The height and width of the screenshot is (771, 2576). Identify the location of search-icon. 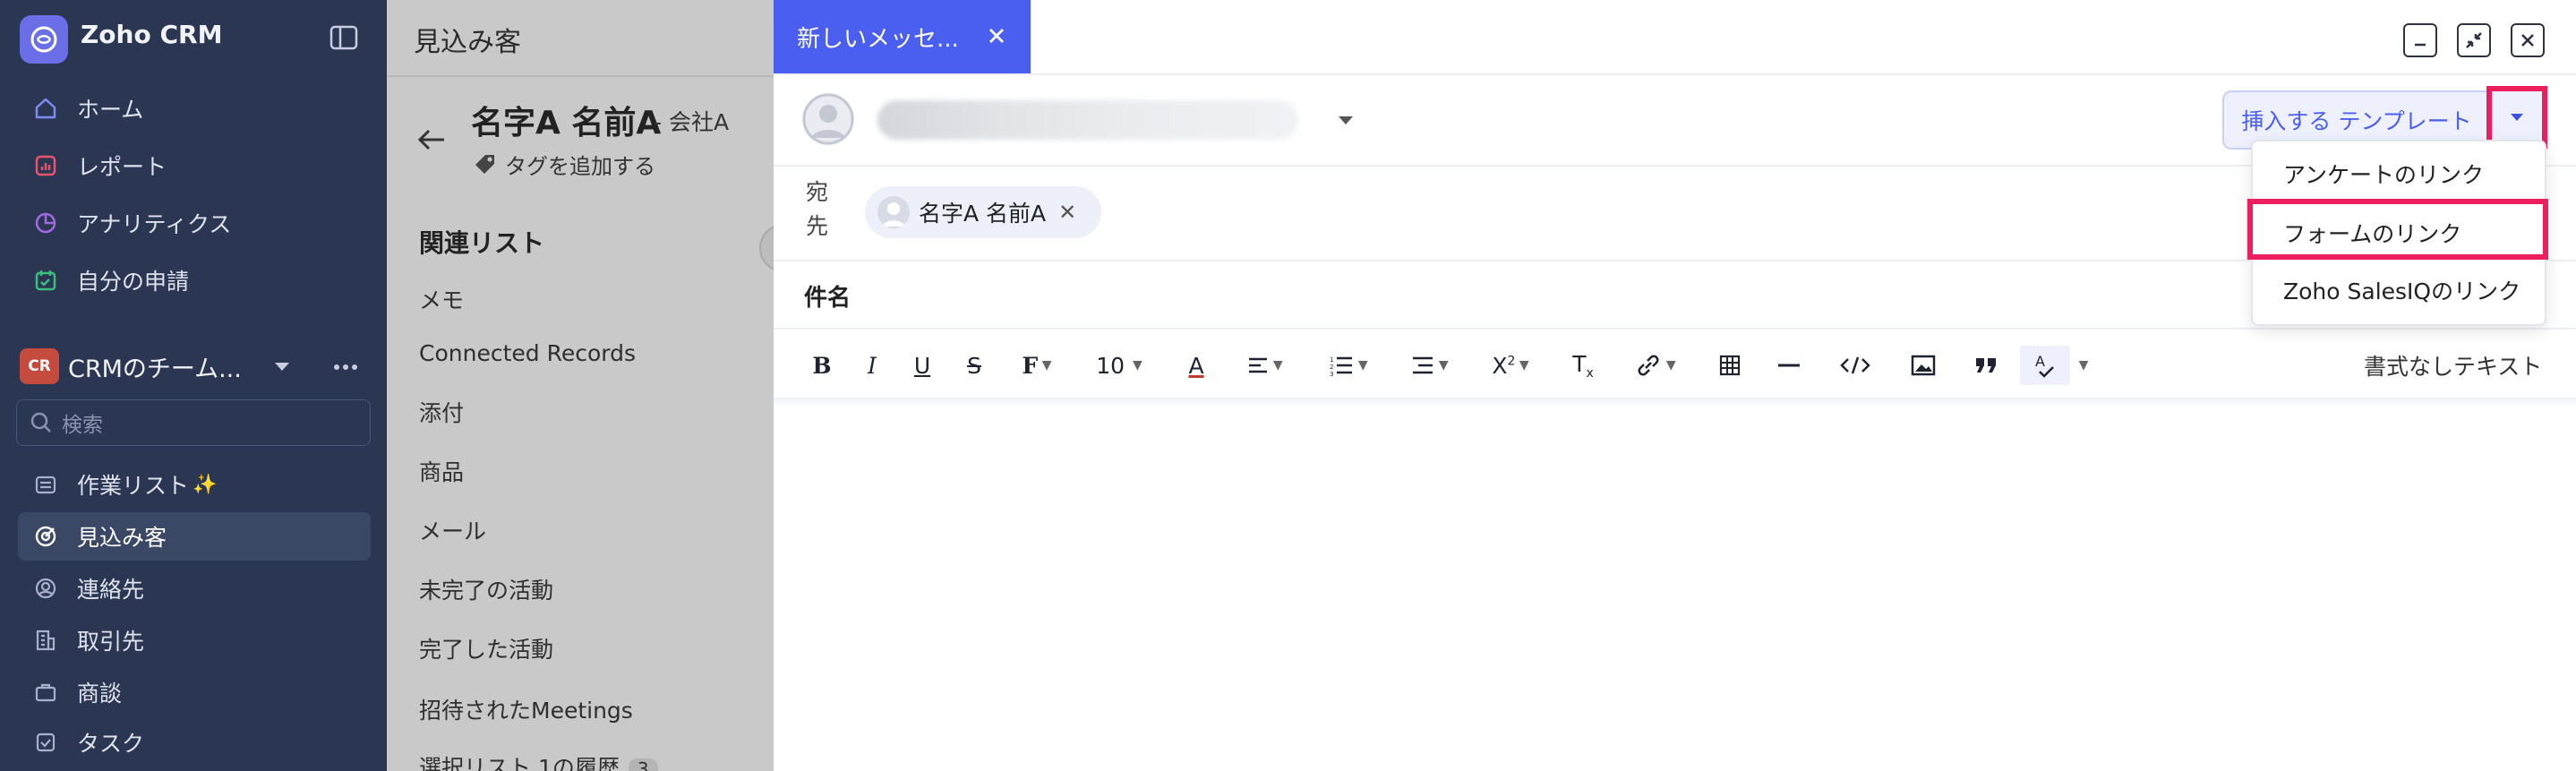
(41, 422).